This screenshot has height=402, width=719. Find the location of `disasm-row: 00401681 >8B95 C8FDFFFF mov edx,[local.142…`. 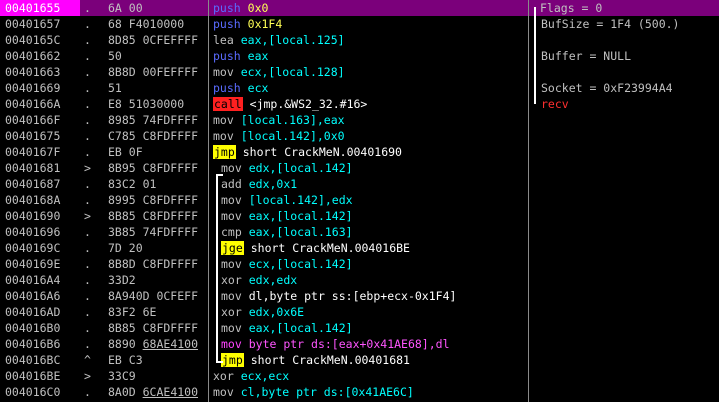

disasm-row: 00401681 >8B95 C8FDFFFF mov edx,[local.142… is located at coordinates (359, 168).